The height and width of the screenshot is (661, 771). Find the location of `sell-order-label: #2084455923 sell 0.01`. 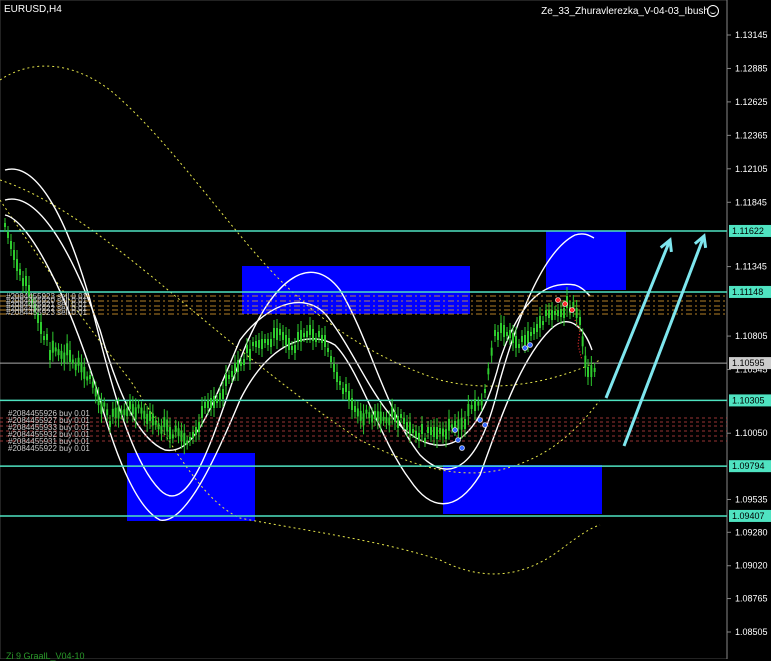

sell-order-label: #2084455923 sell 0.01 is located at coordinates (46, 312).